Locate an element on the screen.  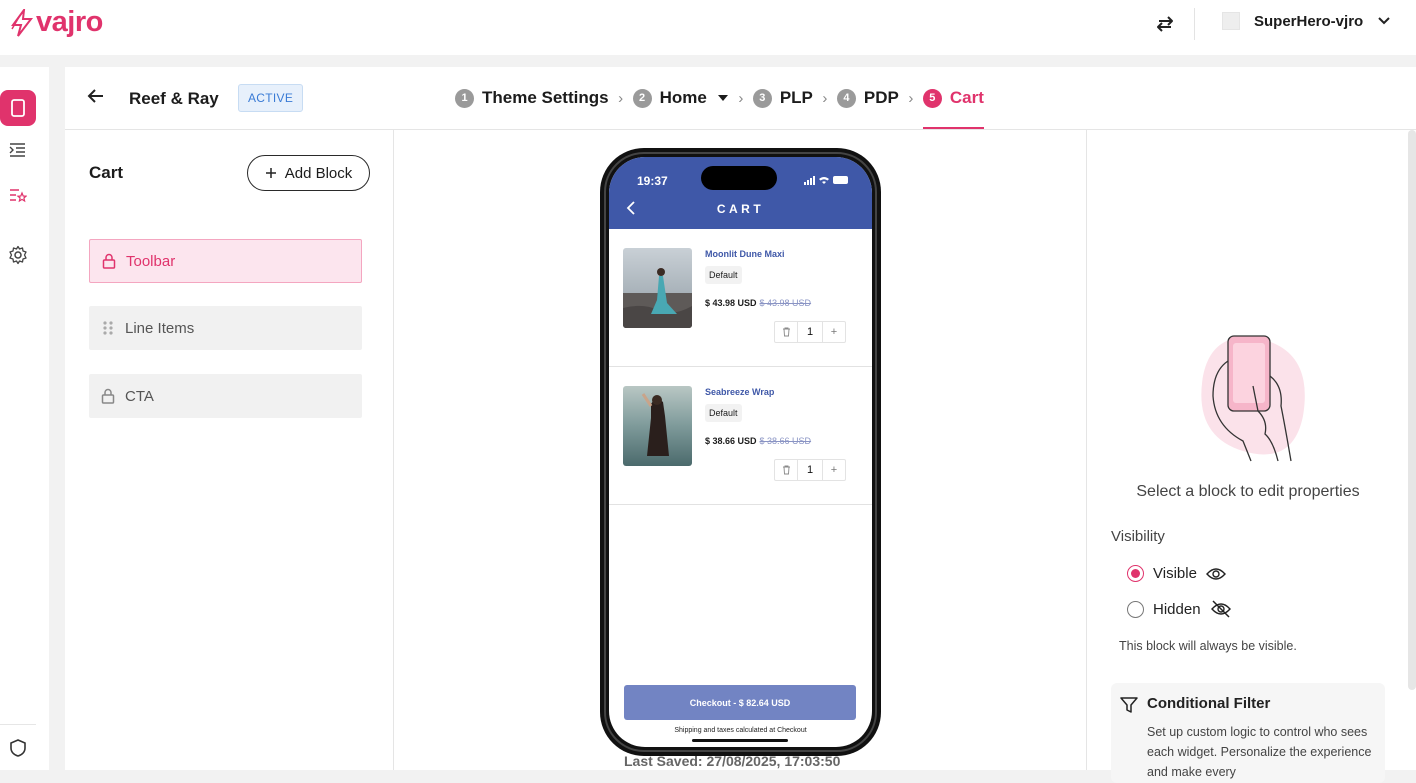
step-number: 3 is located at coordinates (762, 98).